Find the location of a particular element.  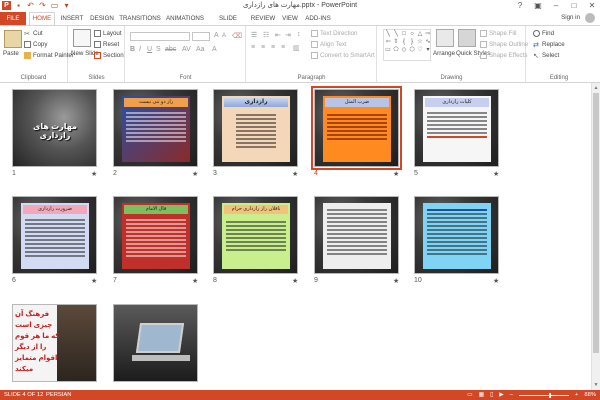

find-button: Find is located at coordinates (543, 33).